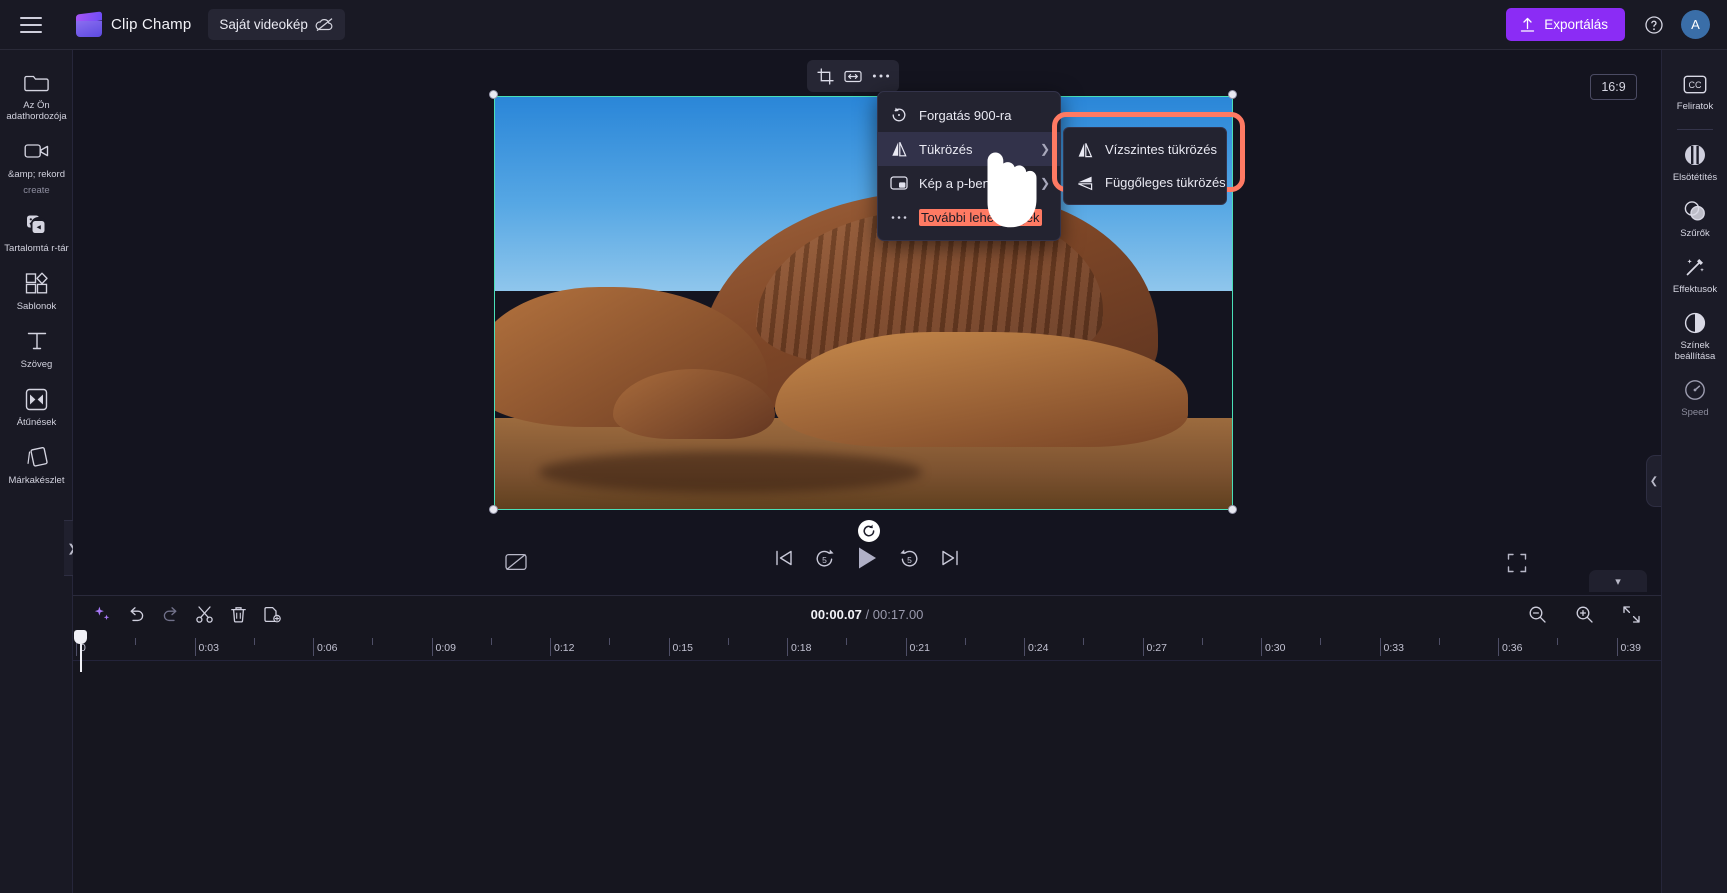 This screenshot has width=1727, height=893. I want to click on flip-horizontal-icon, so click(1084, 149).